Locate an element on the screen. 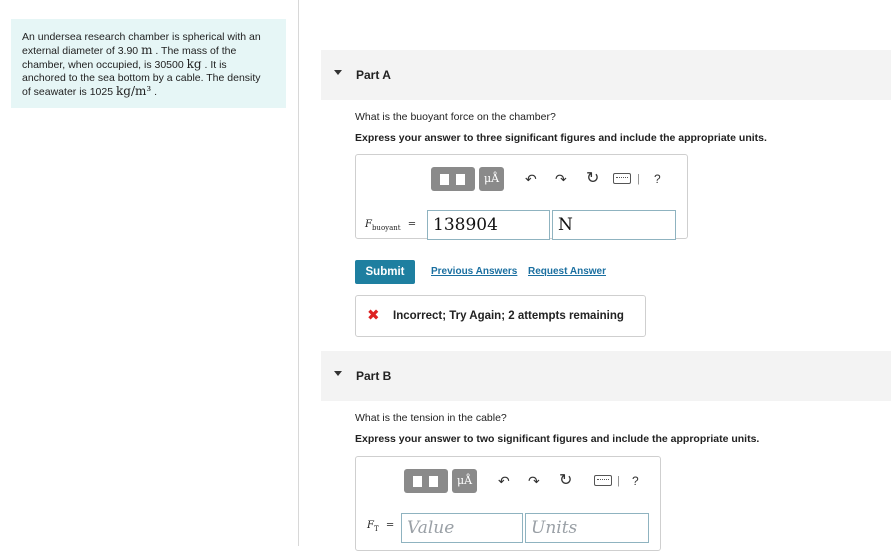  part-b-answer-panel: μÅ ↶ ↷ ↻ | ? FT = Value Units is located at coordinates (508, 503).